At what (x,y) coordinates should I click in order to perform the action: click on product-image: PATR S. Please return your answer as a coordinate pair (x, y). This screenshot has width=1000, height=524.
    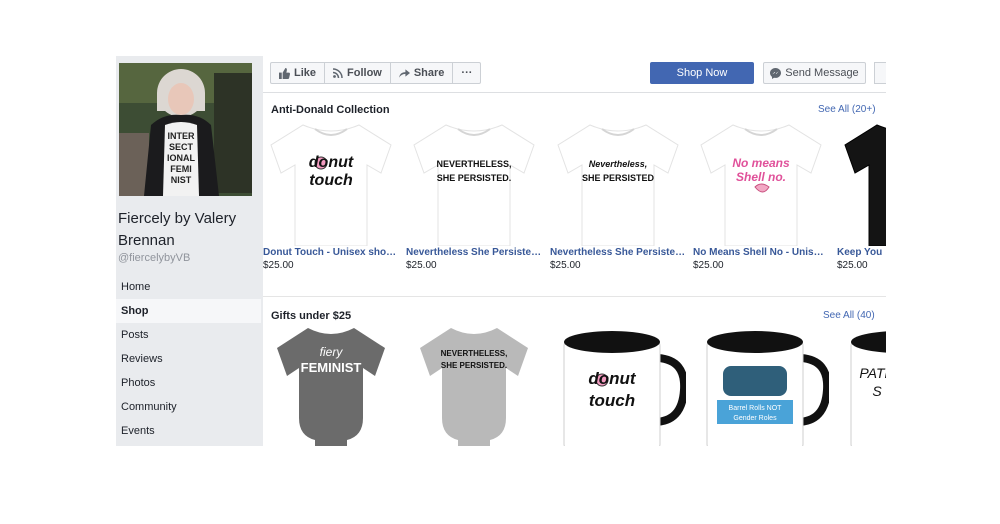
    Looking at the image, I should click on (861, 382).